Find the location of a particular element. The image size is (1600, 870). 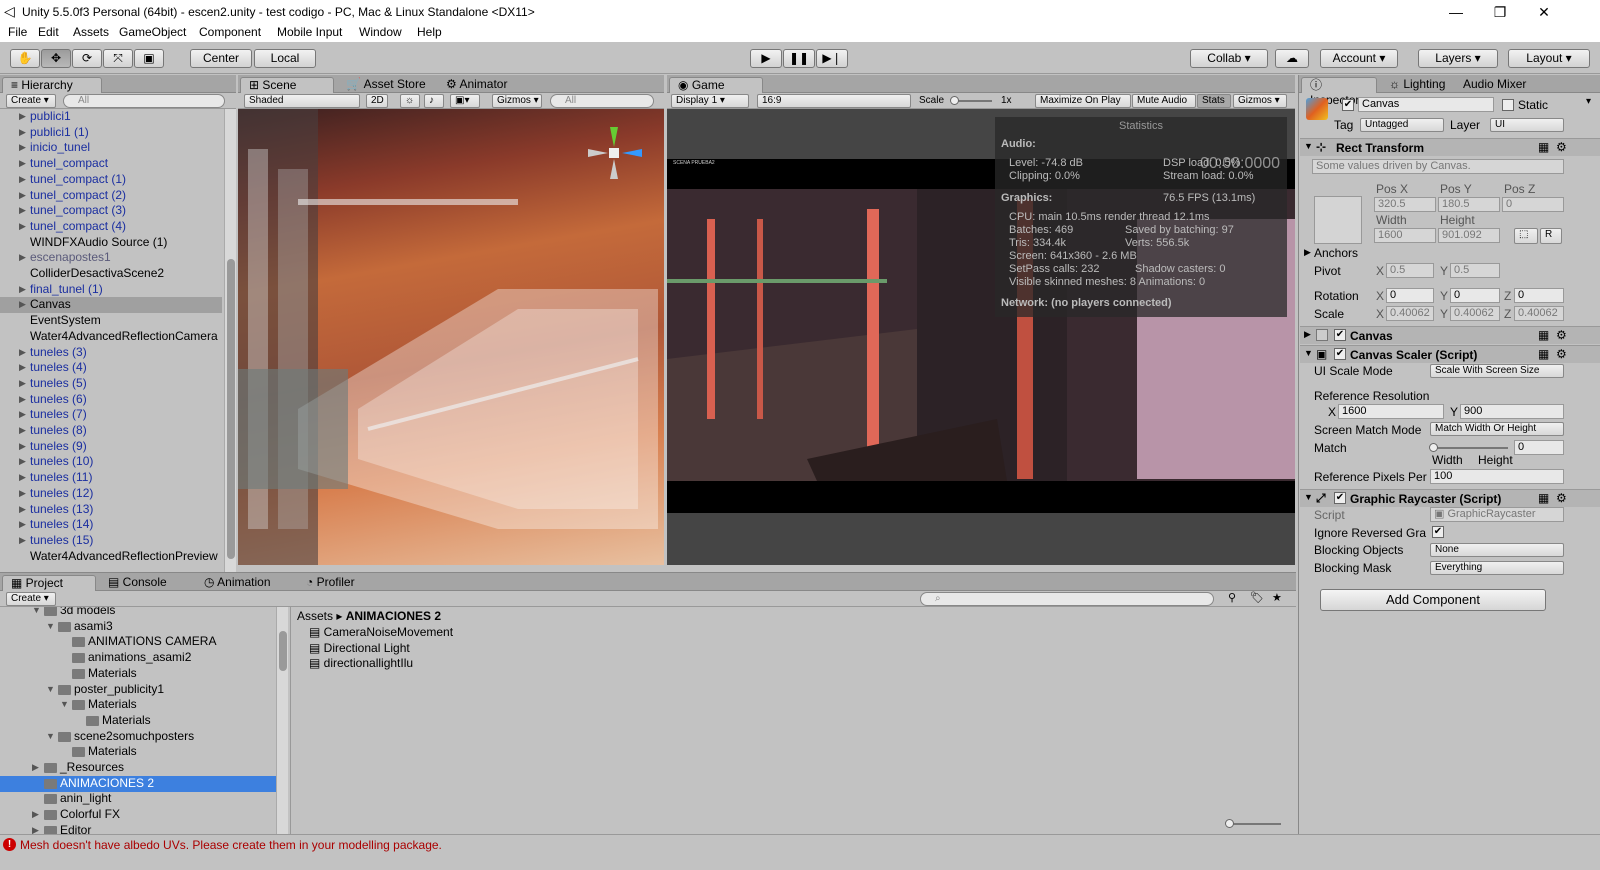

breadcrumb-current: ANIMACIONES 2 is located at coordinates (393, 616).